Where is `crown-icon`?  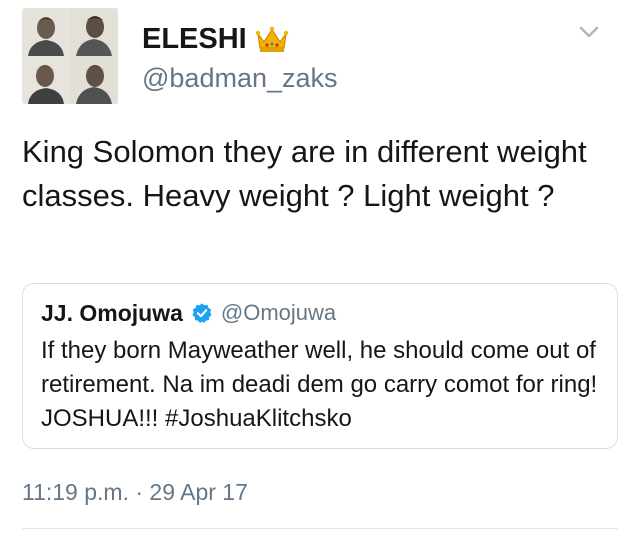
crown-icon is located at coordinates (271, 39).